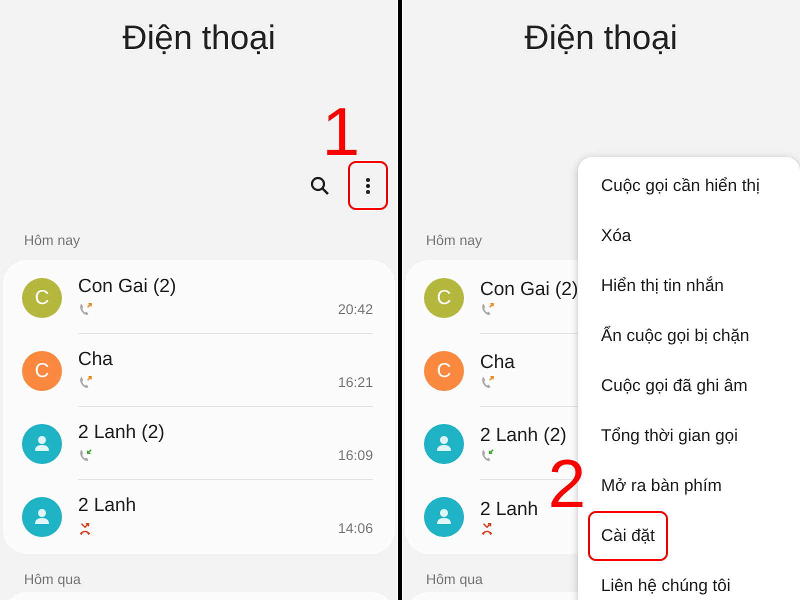 This screenshot has height=600, width=800. Describe the element at coordinates (341, 132) in the screenshot. I see `step-number: 1` at that location.